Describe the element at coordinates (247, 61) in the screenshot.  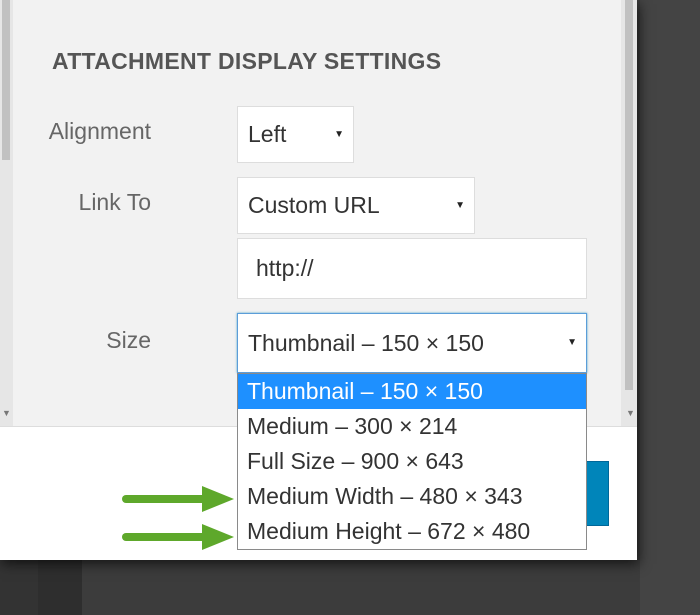
I see `section-heading: ATTACHMENT DISPLAY SETTINGS` at that location.